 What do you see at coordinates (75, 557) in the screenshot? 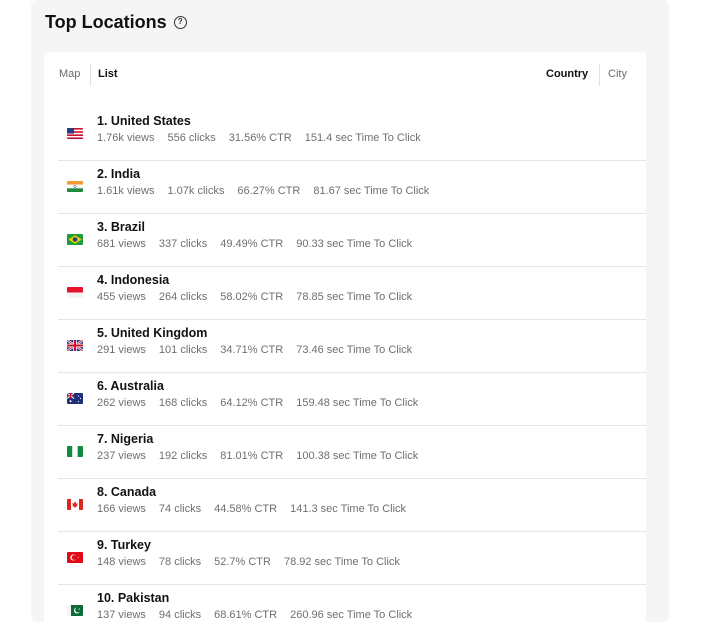
I see `tr-flag-icon` at bounding box center [75, 557].